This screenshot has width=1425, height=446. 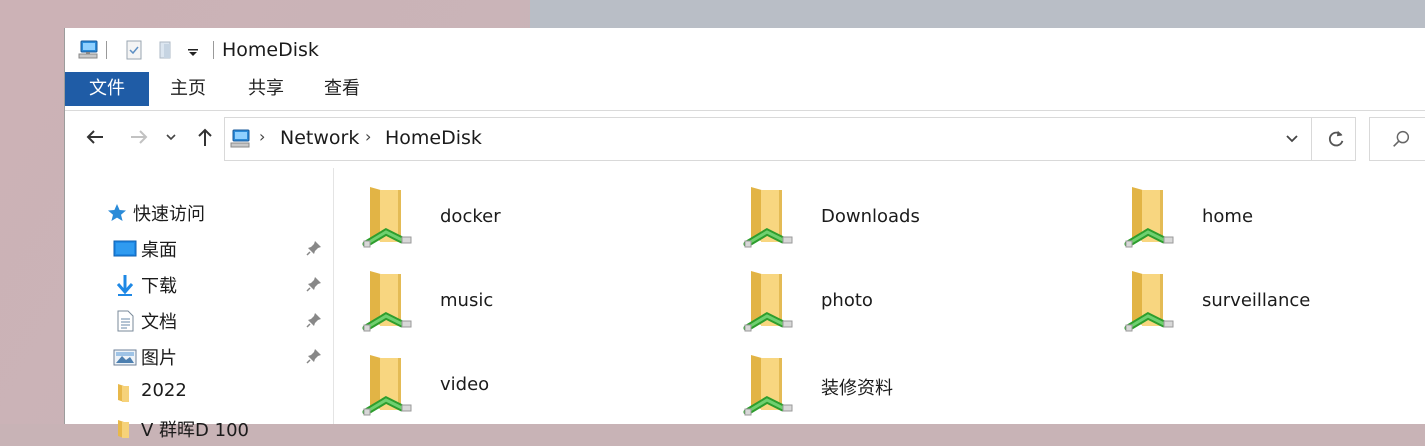 I want to click on folder-name: photo, so click(x=847, y=300).